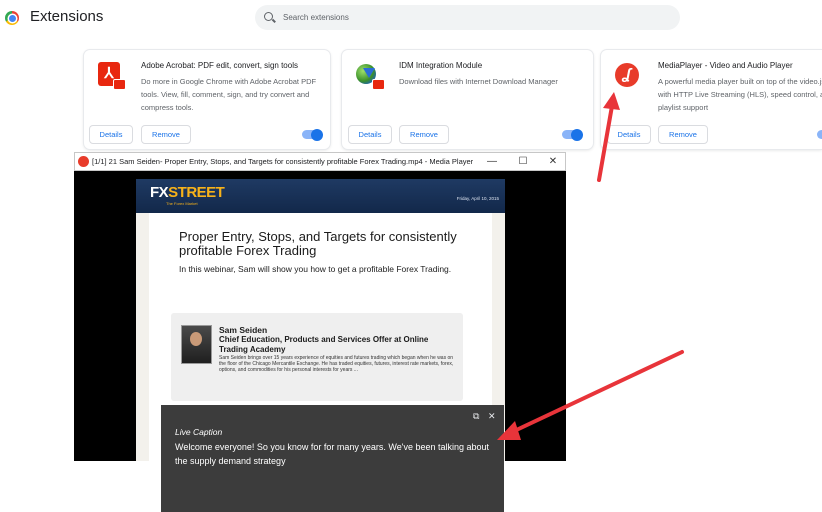  I want to click on extension-name: IDM Integration Module, so click(441, 65).